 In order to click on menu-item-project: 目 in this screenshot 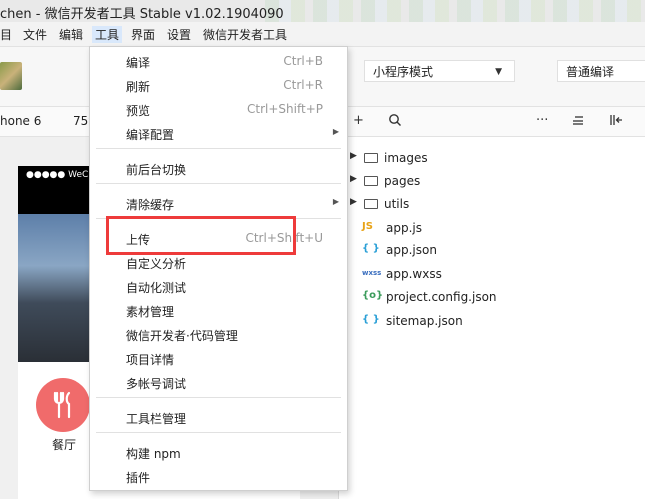, I will do `click(6, 34)`.